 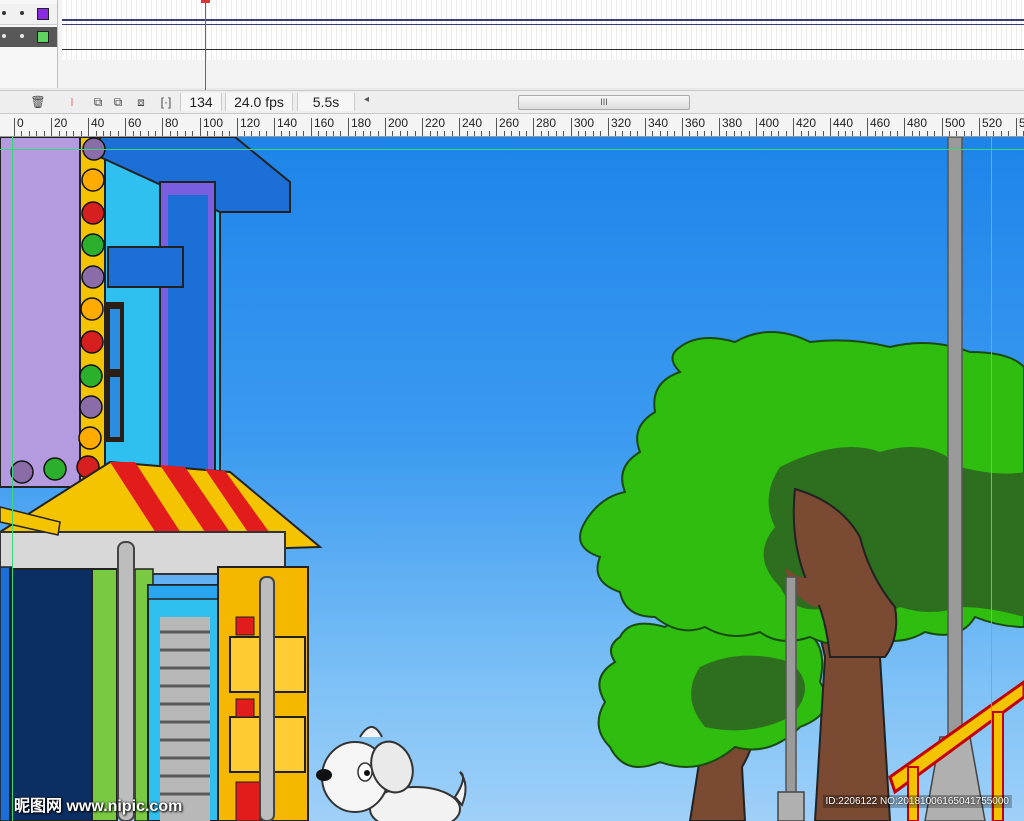 I want to click on current-frame-field: 134, so click(x=201, y=102).